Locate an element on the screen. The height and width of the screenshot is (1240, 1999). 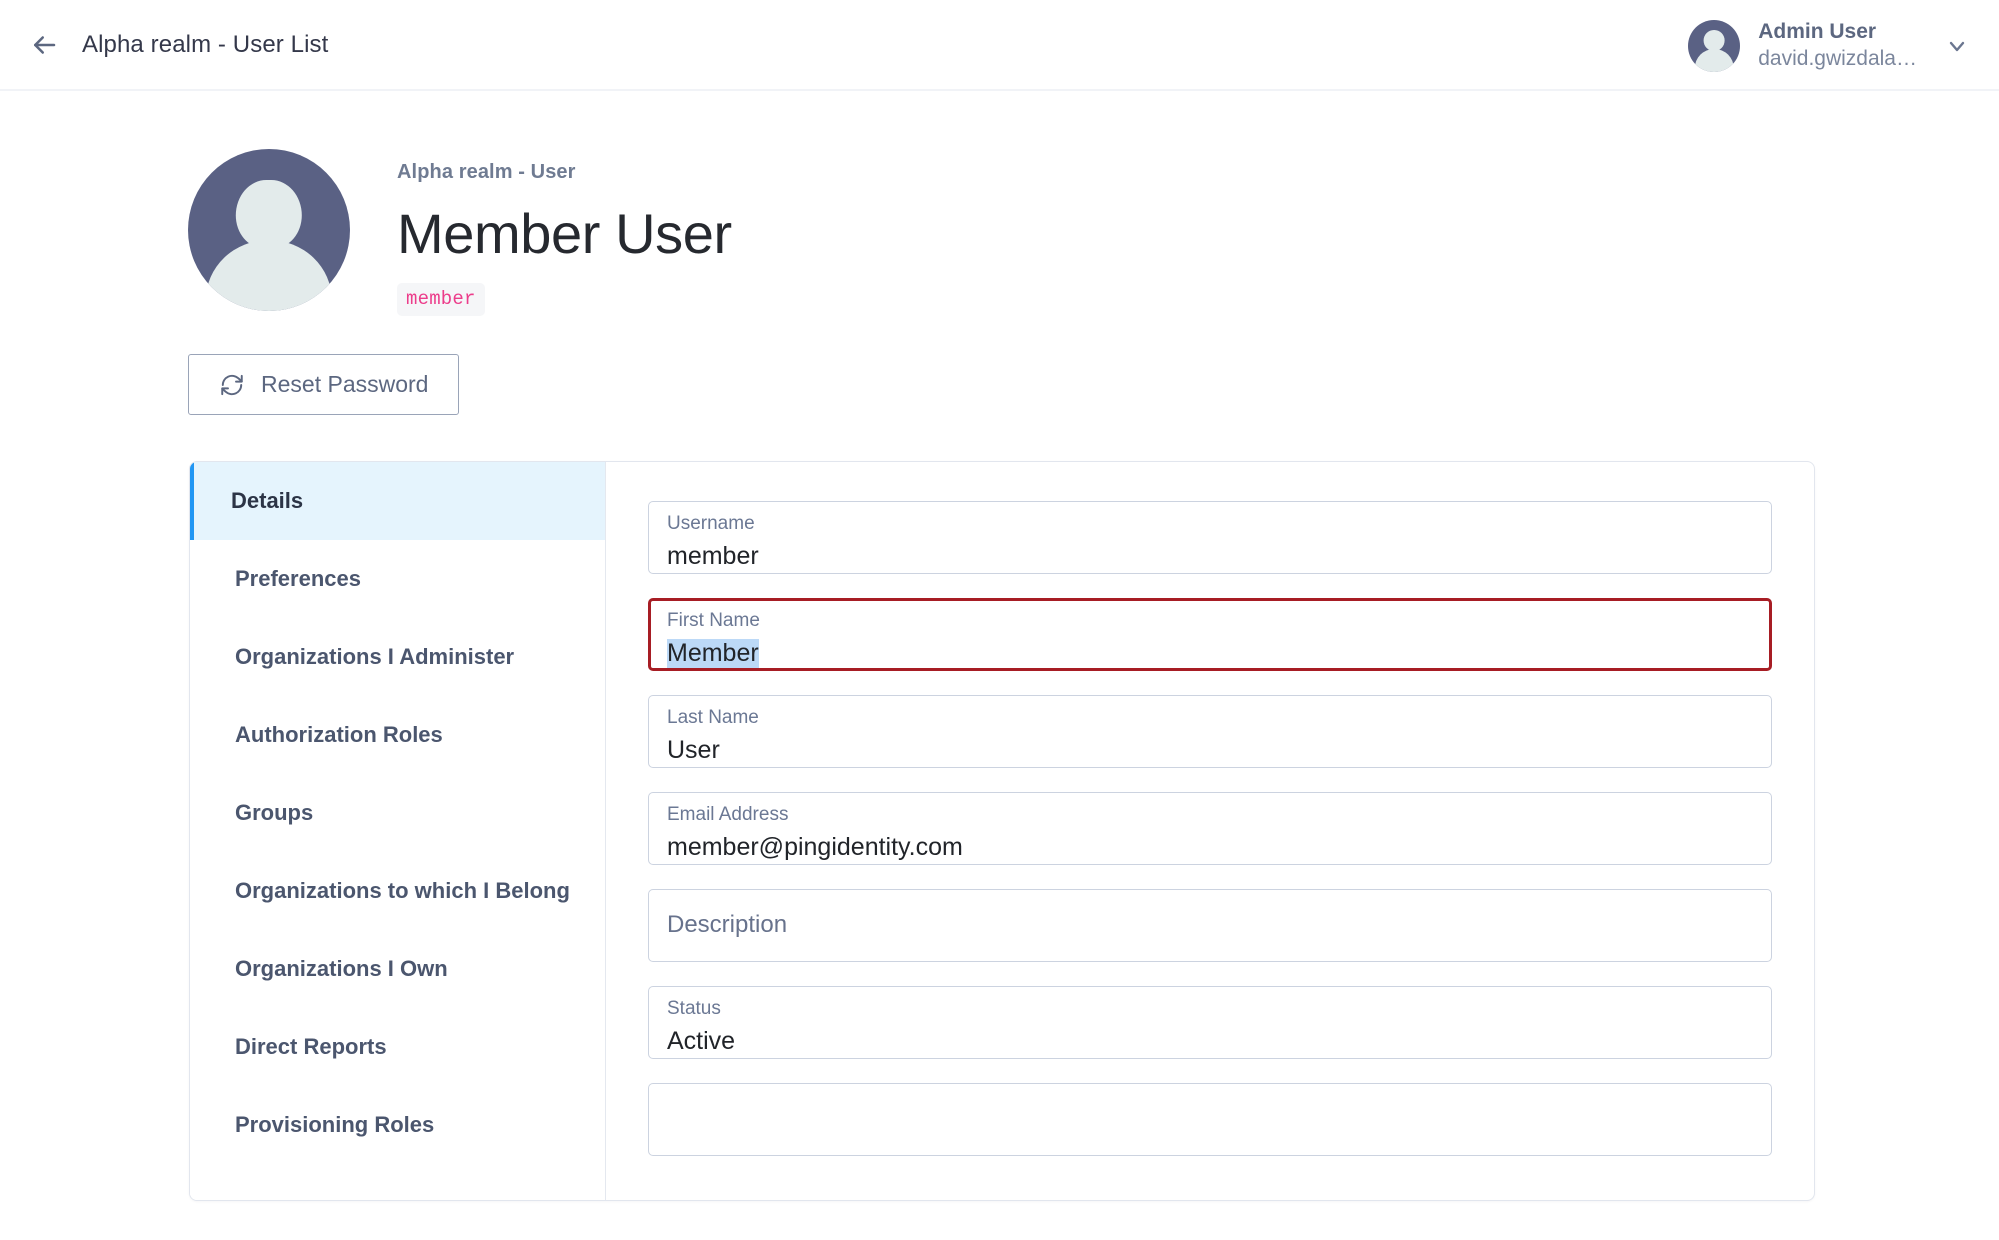
sidebar-item-organizations-to-which-i-belong: Organizations to which I Belong is located at coordinates (397, 891).